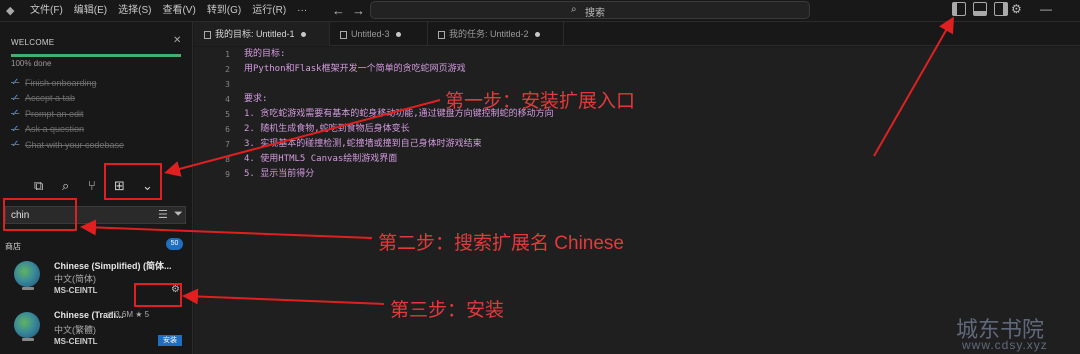 Image resolution: width=1080 pixels, height=354 pixels. What do you see at coordinates (133, 181) in the screenshot?
I see `highlight-box-extensions` at bounding box center [133, 181].